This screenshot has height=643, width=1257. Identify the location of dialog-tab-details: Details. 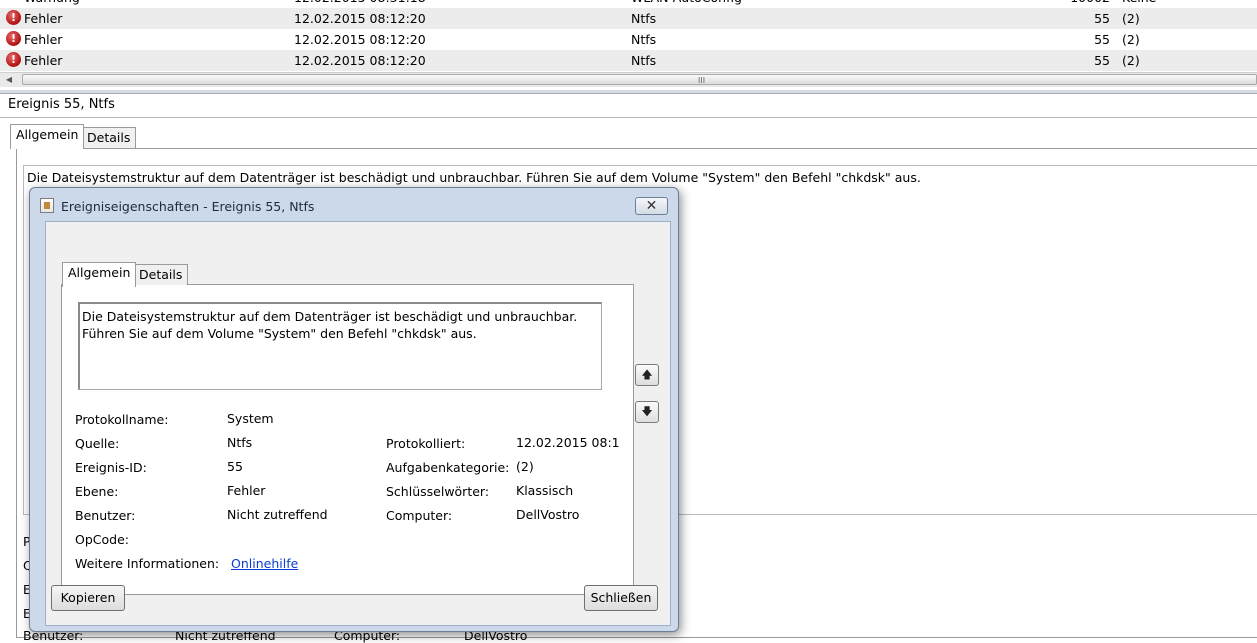
(161, 274).